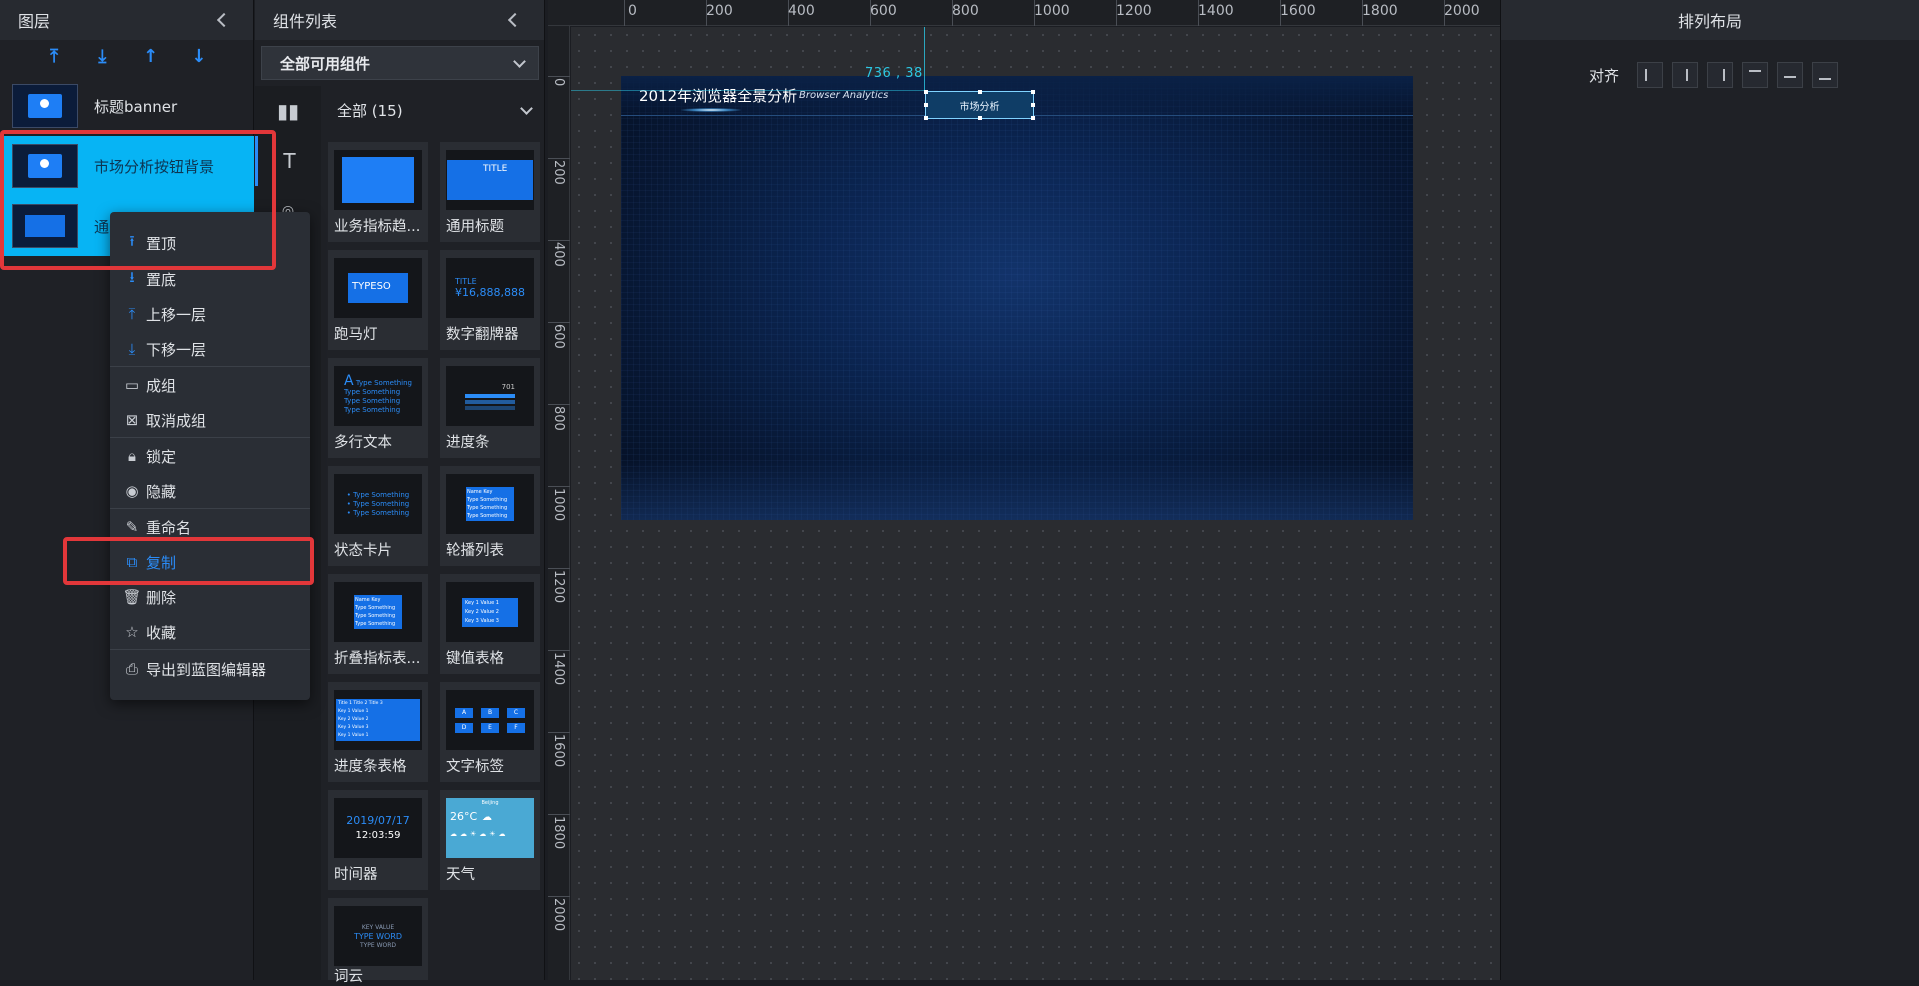 The image size is (1919, 986). I want to click on component-card: TYPESO 跑马灯, so click(378, 300).